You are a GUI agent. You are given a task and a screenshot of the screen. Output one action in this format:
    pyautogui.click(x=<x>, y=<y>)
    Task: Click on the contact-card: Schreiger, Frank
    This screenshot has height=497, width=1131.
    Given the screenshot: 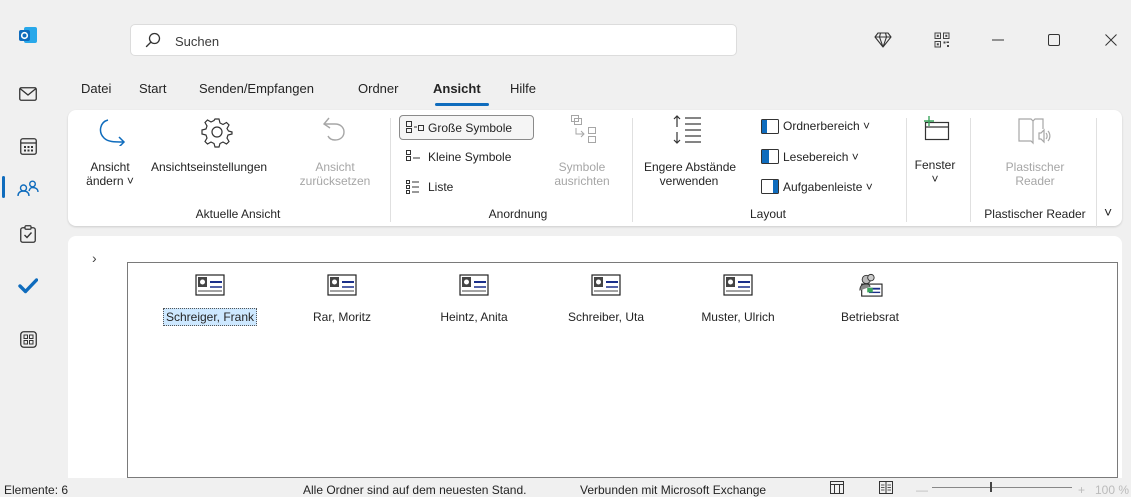 What is the action you would take?
    pyautogui.click(x=210, y=303)
    